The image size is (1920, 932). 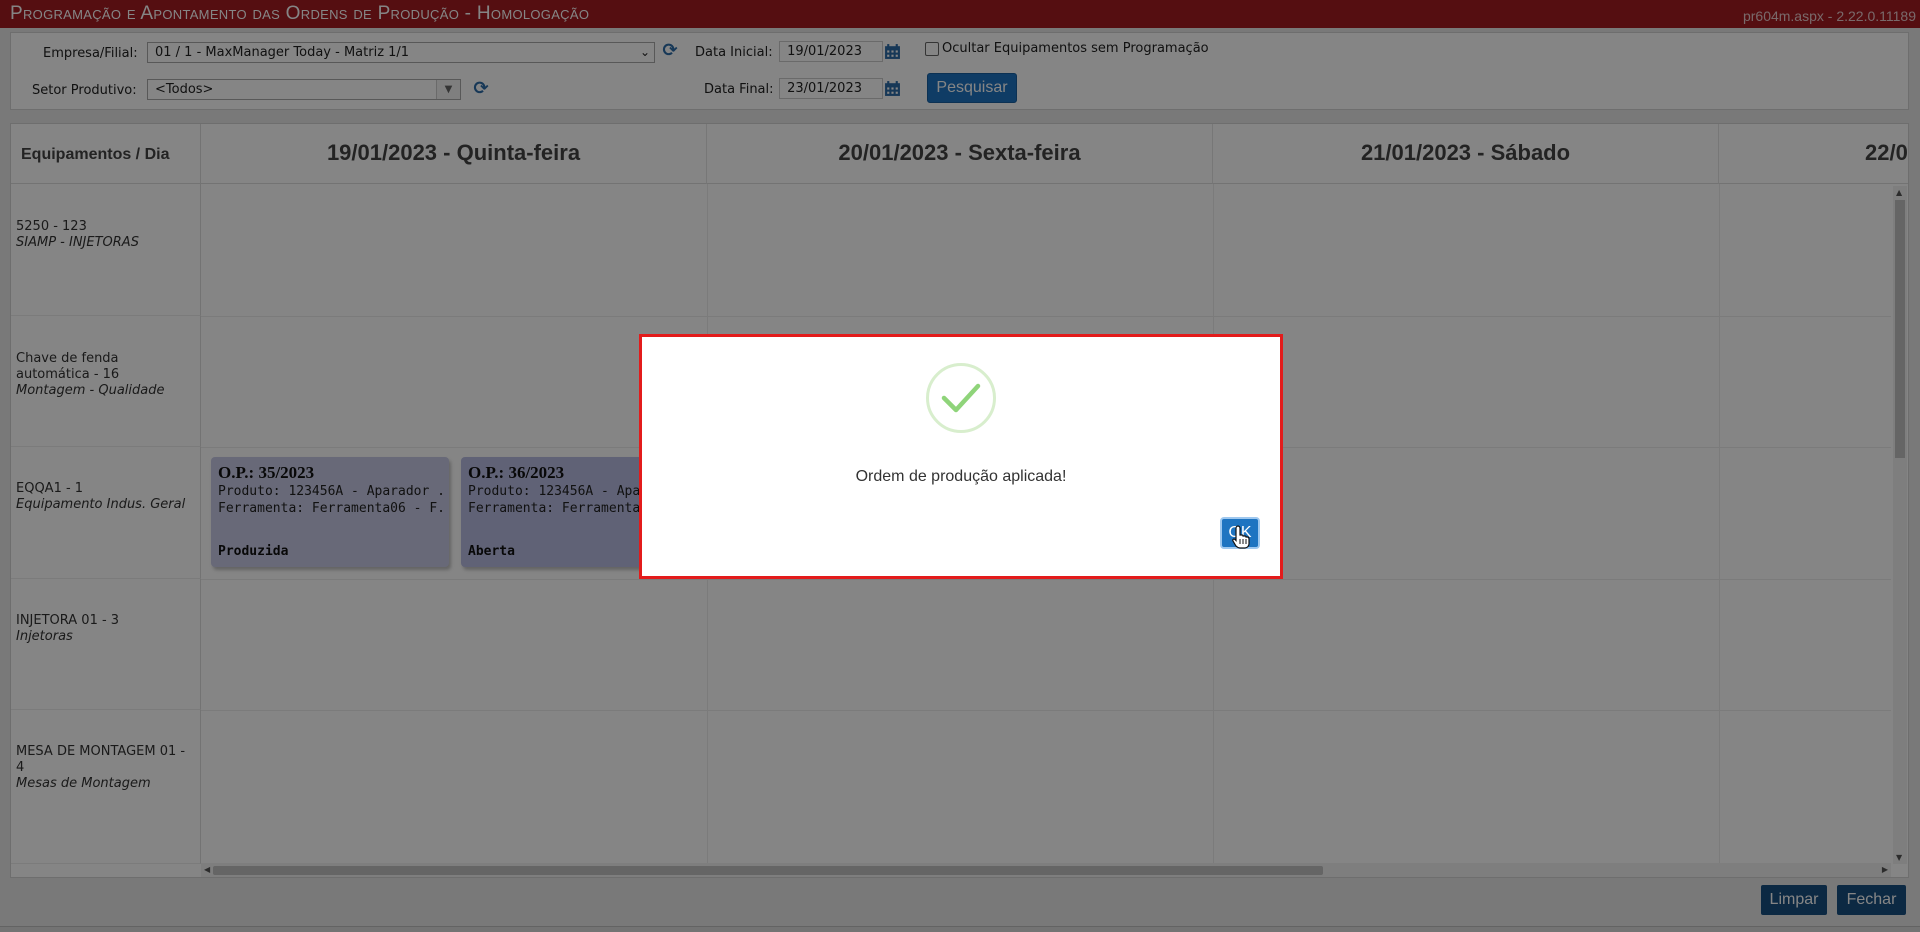 I want to click on success-dialog: Ordem de produção aplicada! OK, so click(x=961, y=456).